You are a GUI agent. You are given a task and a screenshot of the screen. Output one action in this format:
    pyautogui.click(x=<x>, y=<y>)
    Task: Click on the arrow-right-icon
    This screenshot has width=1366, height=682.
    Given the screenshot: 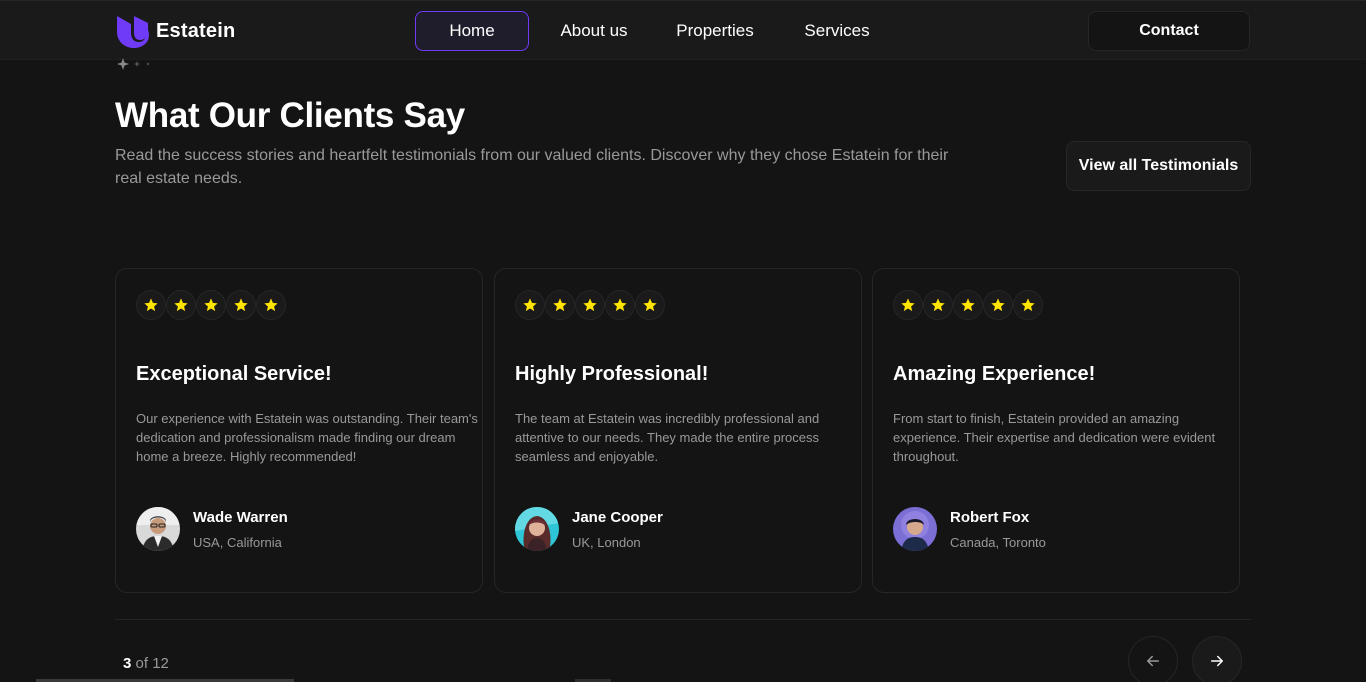 What is the action you would take?
    pyautogui.click(x=1217, y=661)
    